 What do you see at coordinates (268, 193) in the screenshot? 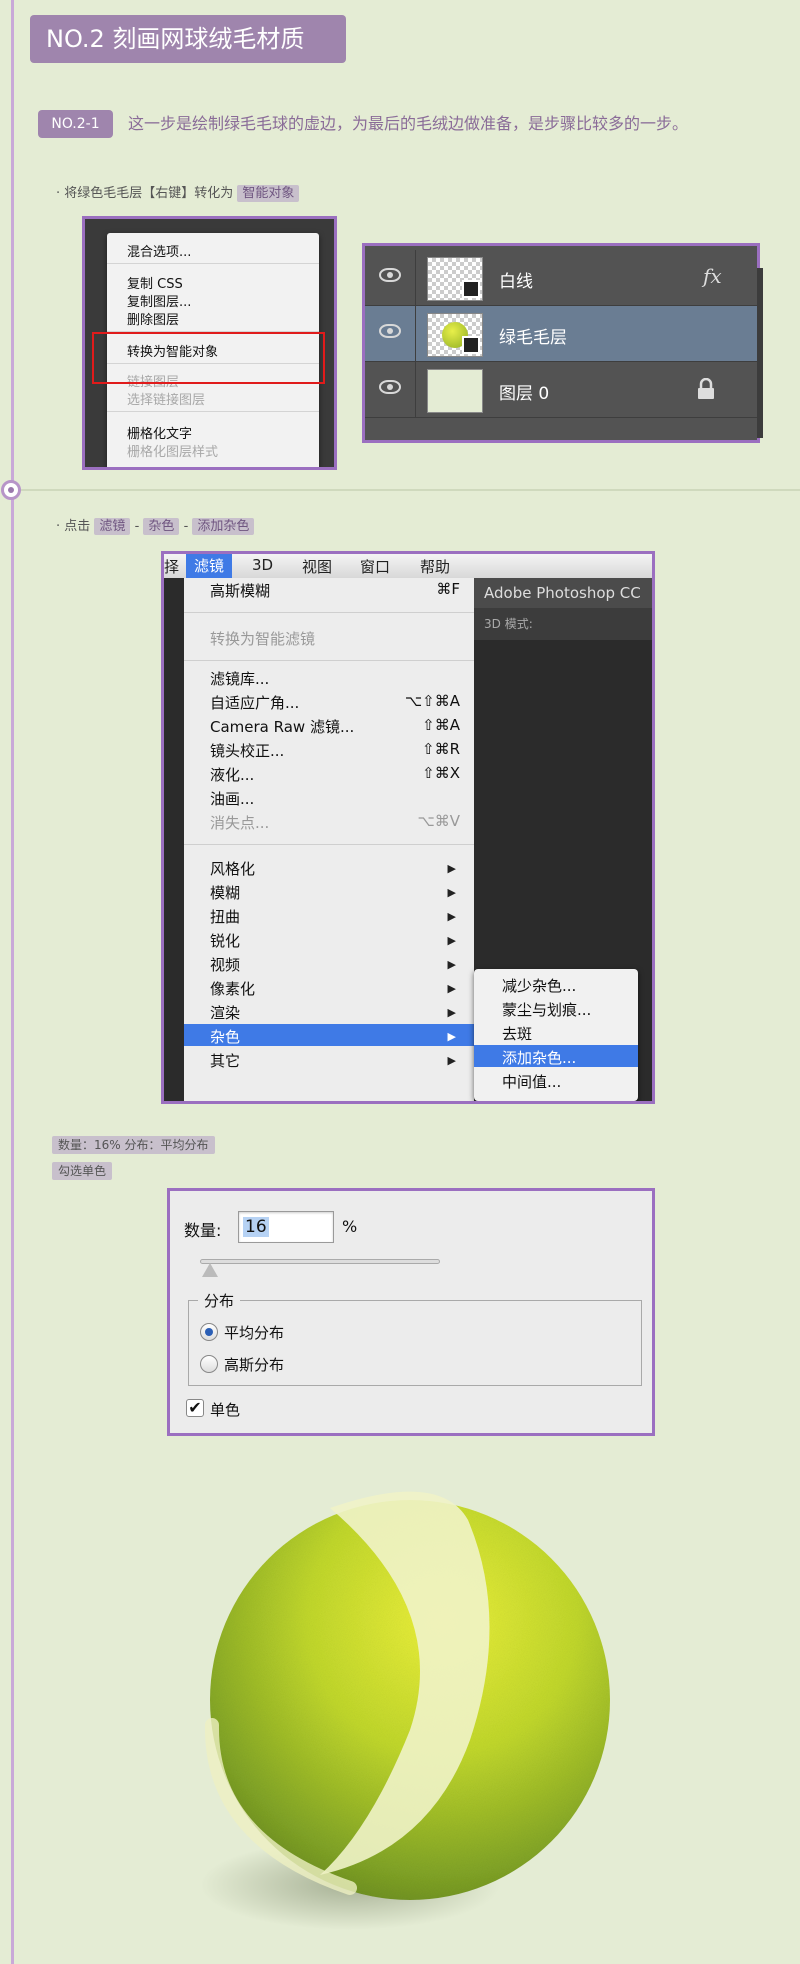
I see `highlight-smart-object: 智能对象` at bounding box center [268, 193].